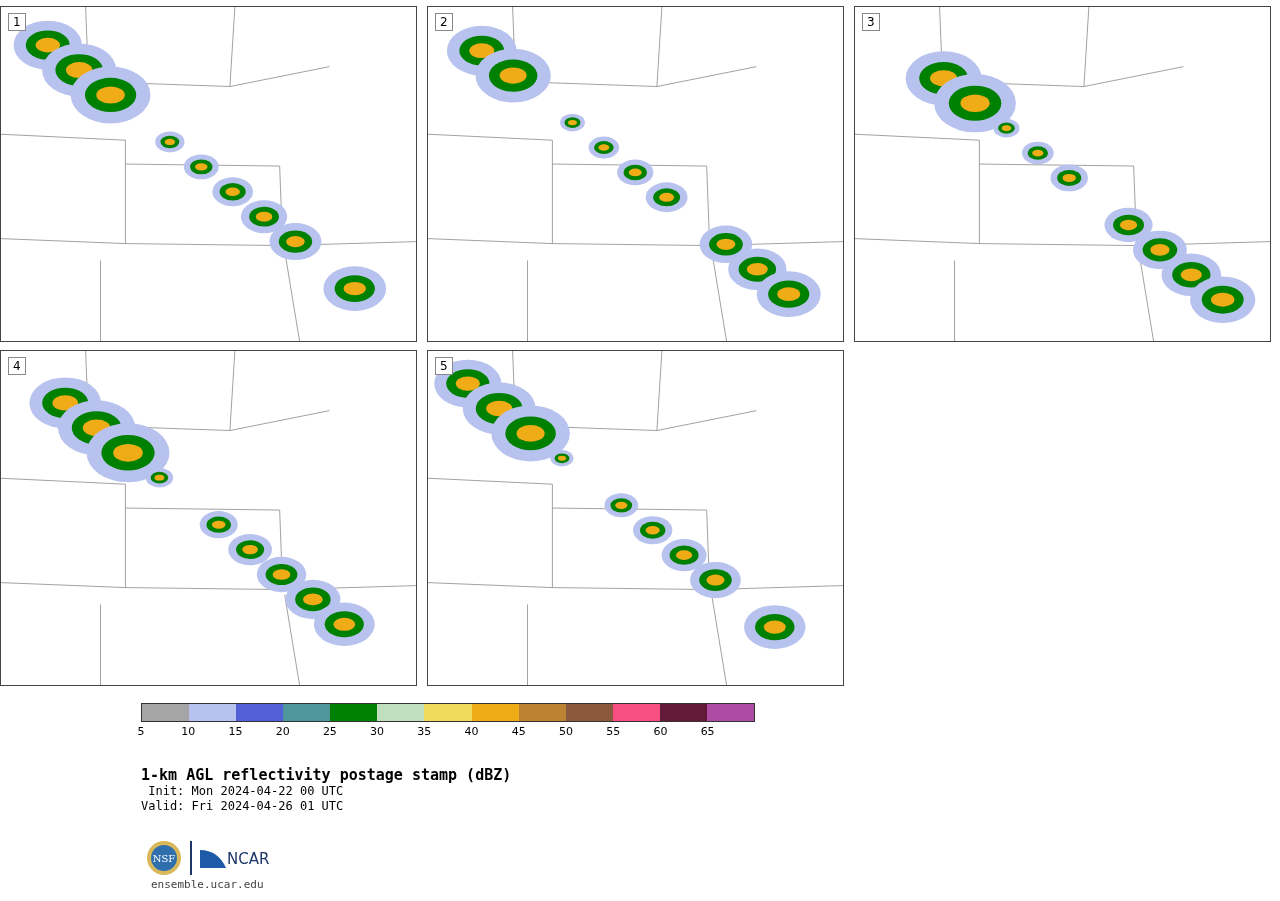 The image size is (1280, 901). Describe the element at coordinates (164, 858) in the screenshot. I see `seal-logo: NSF` at that location.